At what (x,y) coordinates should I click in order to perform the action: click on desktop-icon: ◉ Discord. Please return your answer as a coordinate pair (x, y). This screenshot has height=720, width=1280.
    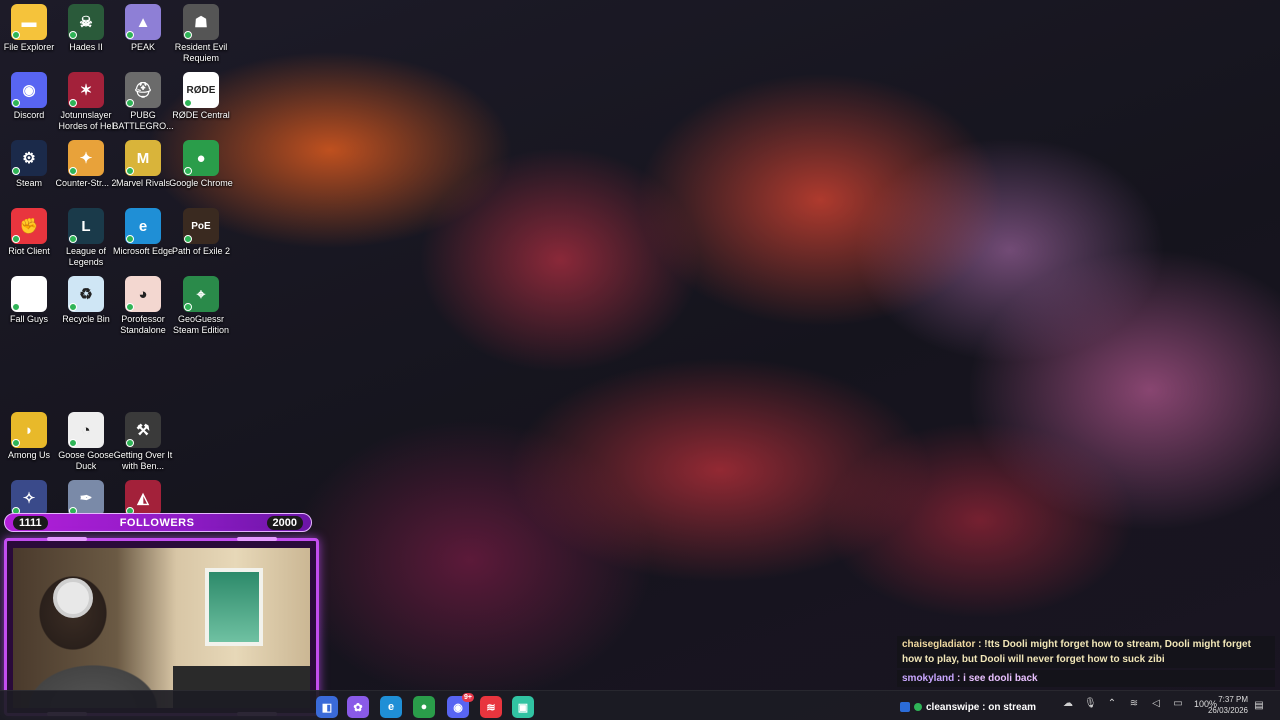
    Looking at the image, I should click on (29, 105).